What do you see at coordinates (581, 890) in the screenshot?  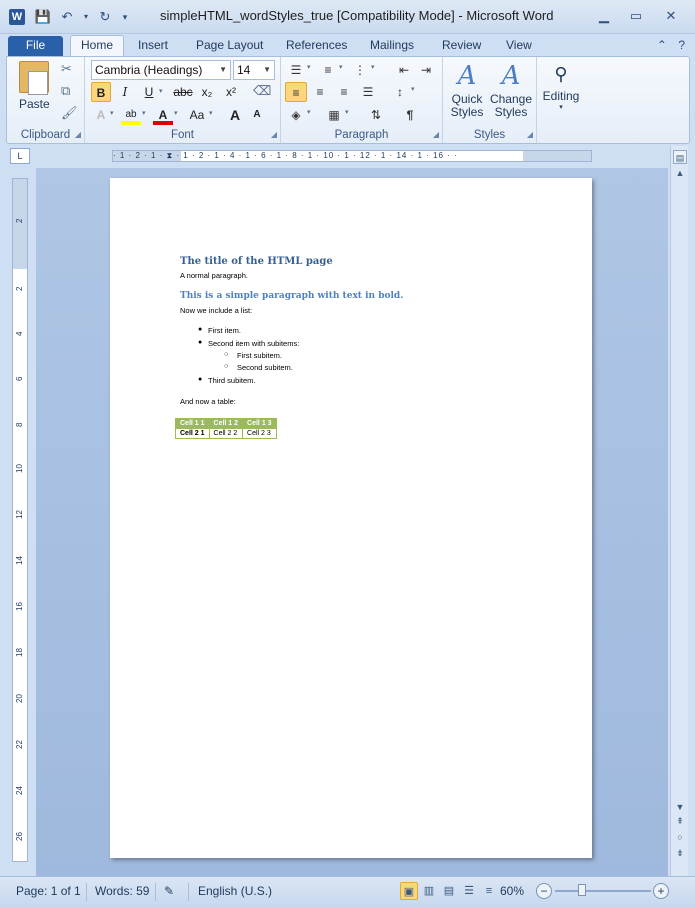 I see `zoom-slider-thumb` at bounding box center [581, 890].